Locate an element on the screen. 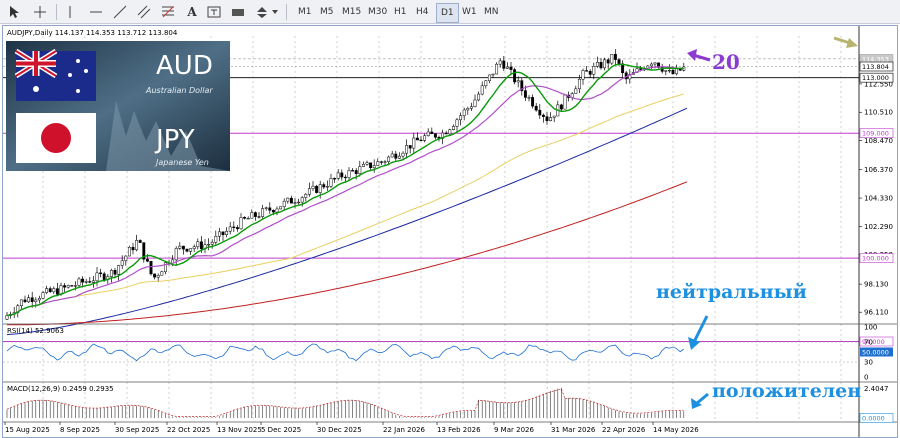 The width and height of the screenshot is (900, 438). timeframe-h4: H4 is located at coordinates (422, 12).